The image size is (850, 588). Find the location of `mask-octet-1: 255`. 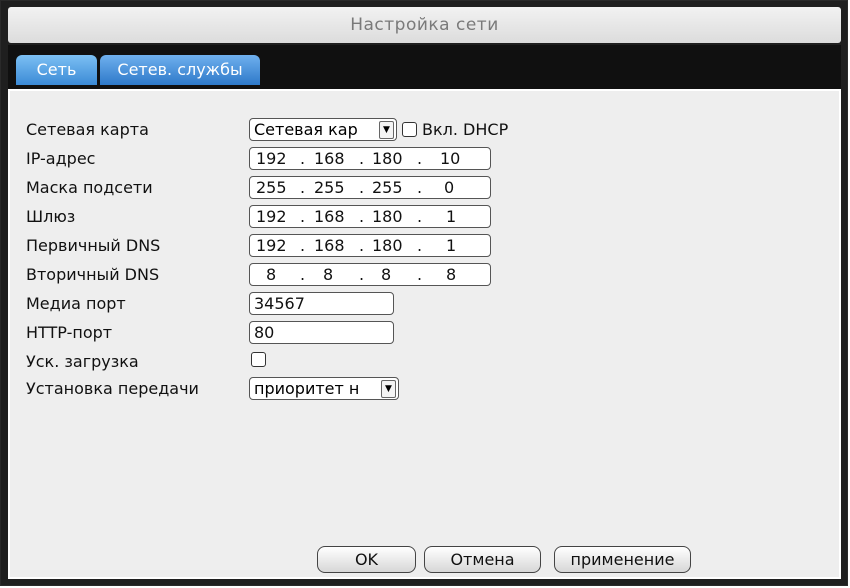

mask-octet-1: 255 is located at coordinates (271, 187).